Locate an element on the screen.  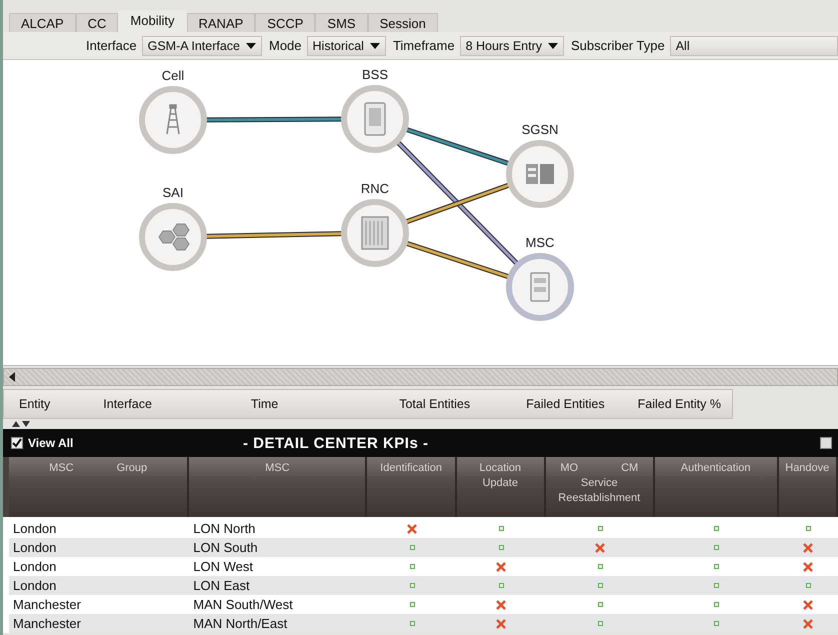
checkbox-label: View All is located at coordinates (51, 443).